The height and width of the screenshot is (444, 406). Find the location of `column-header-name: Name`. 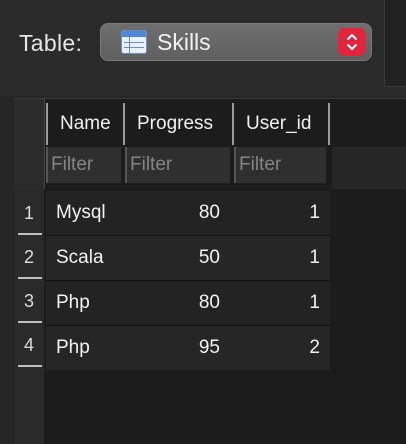

column-header-name: Name is located at coordinates (84, 124).